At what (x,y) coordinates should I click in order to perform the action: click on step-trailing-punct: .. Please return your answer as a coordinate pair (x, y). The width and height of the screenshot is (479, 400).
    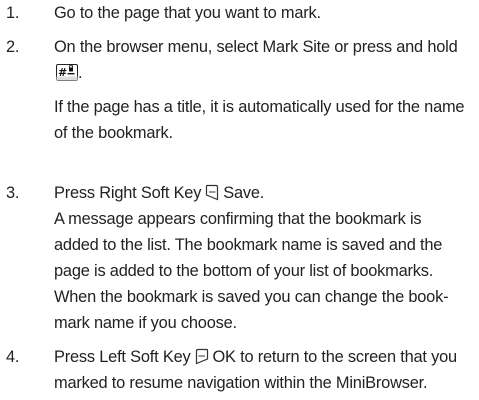
    Looking at the image, I should click on (80, 73).